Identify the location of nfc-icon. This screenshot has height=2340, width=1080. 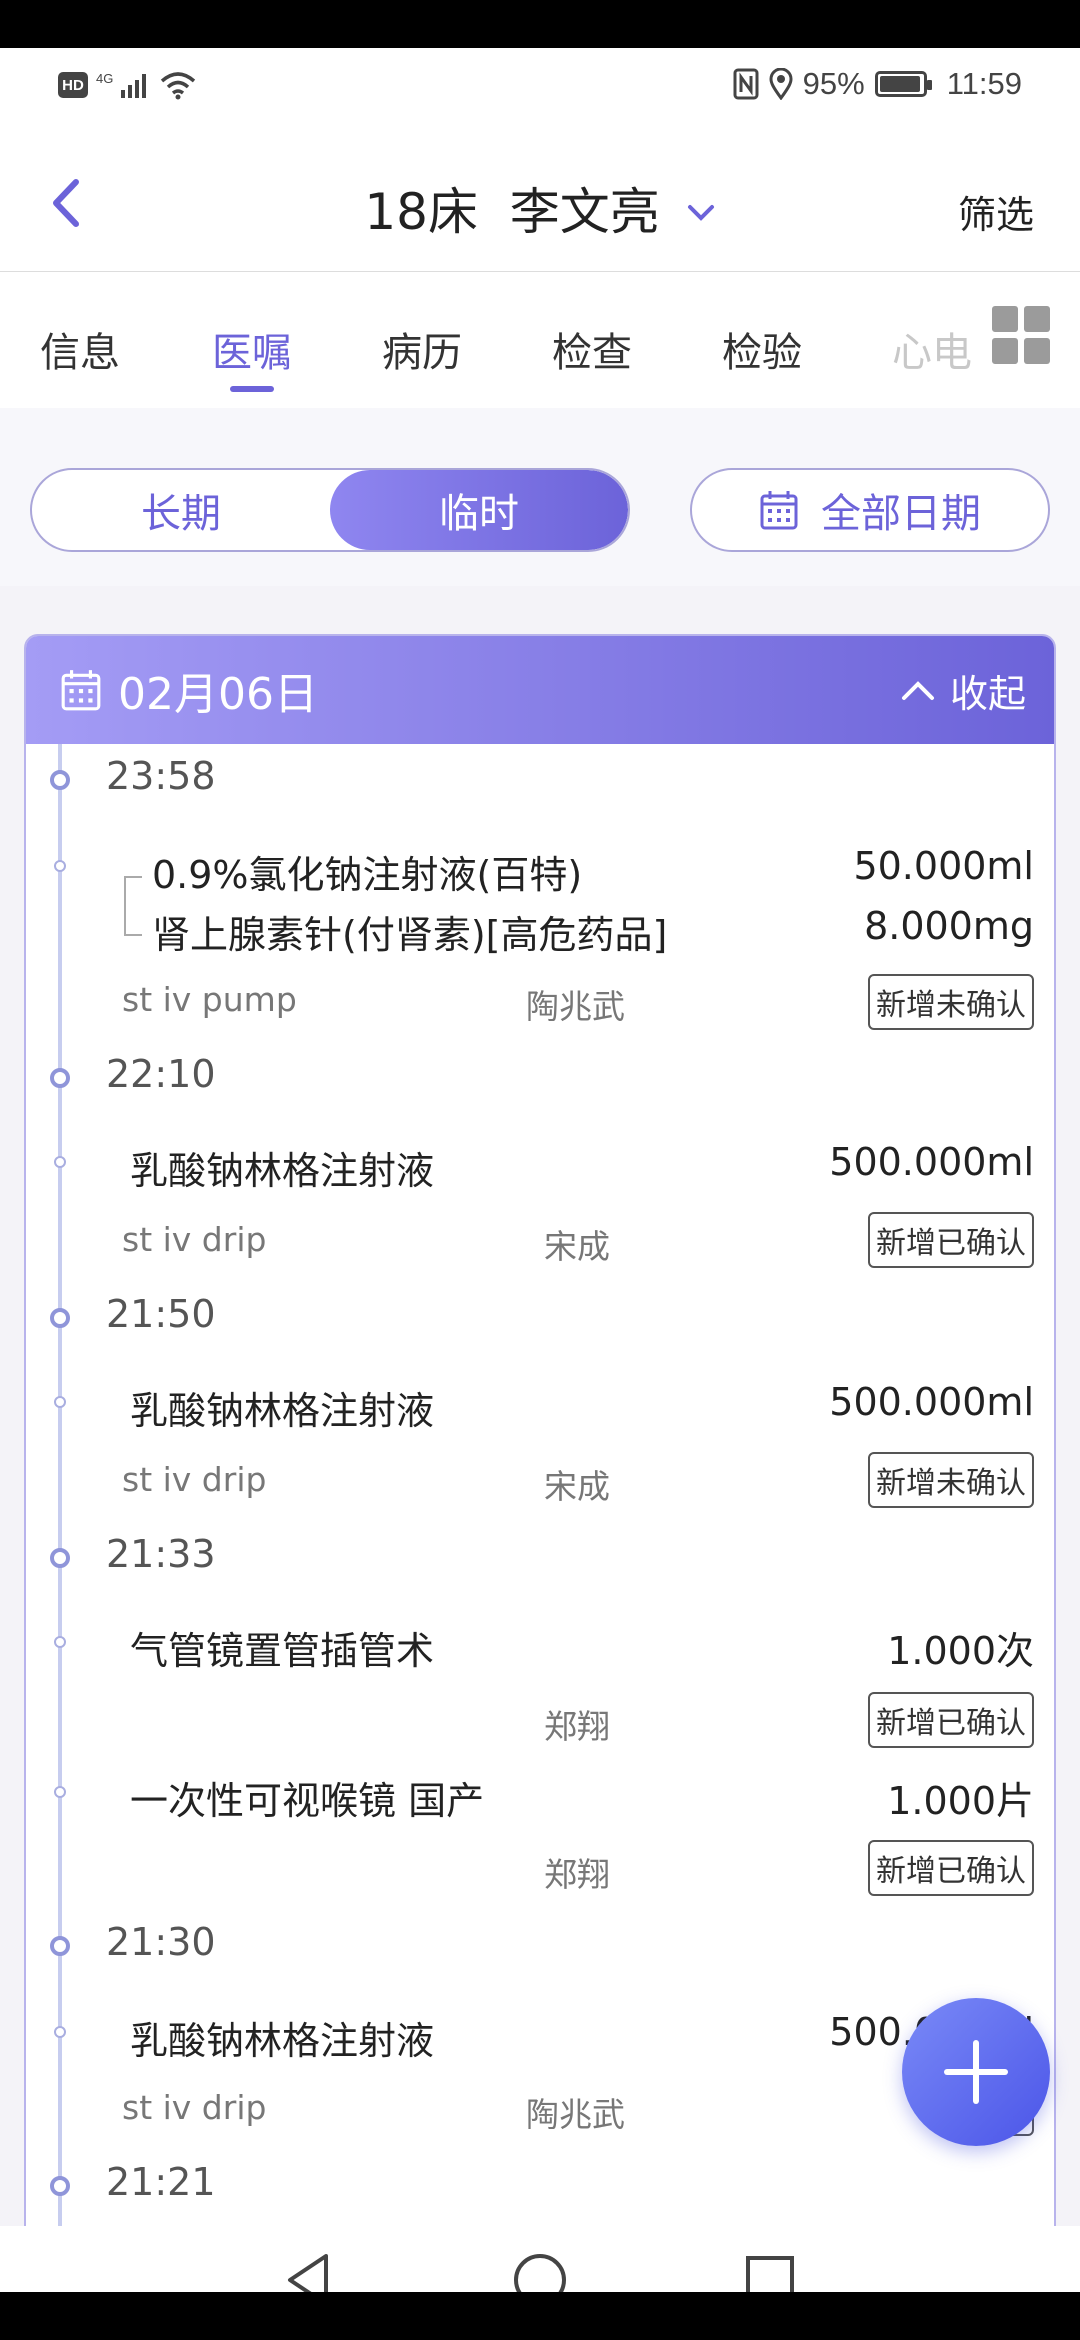
(746, 84).